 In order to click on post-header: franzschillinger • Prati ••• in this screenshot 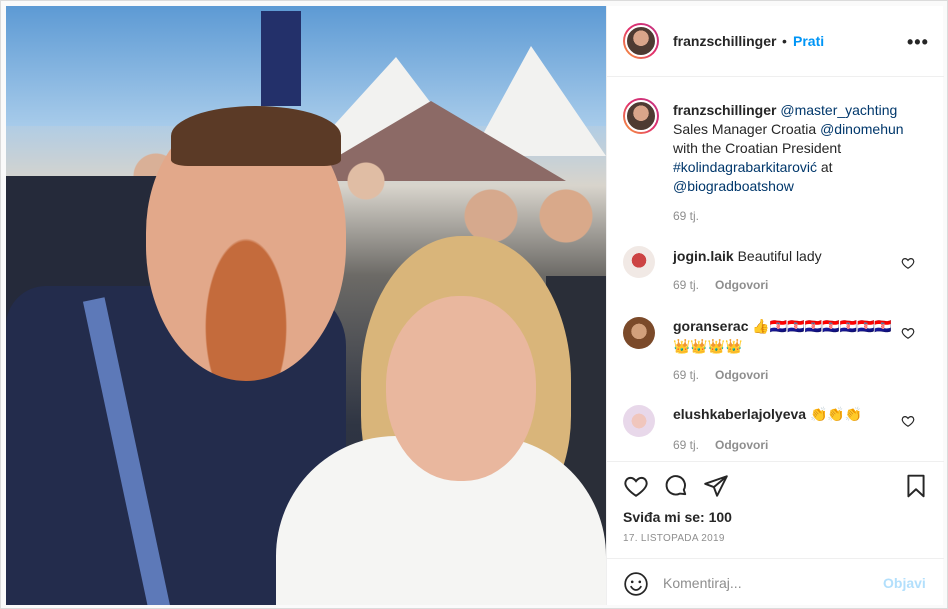, I will do `click(775, 41)`.